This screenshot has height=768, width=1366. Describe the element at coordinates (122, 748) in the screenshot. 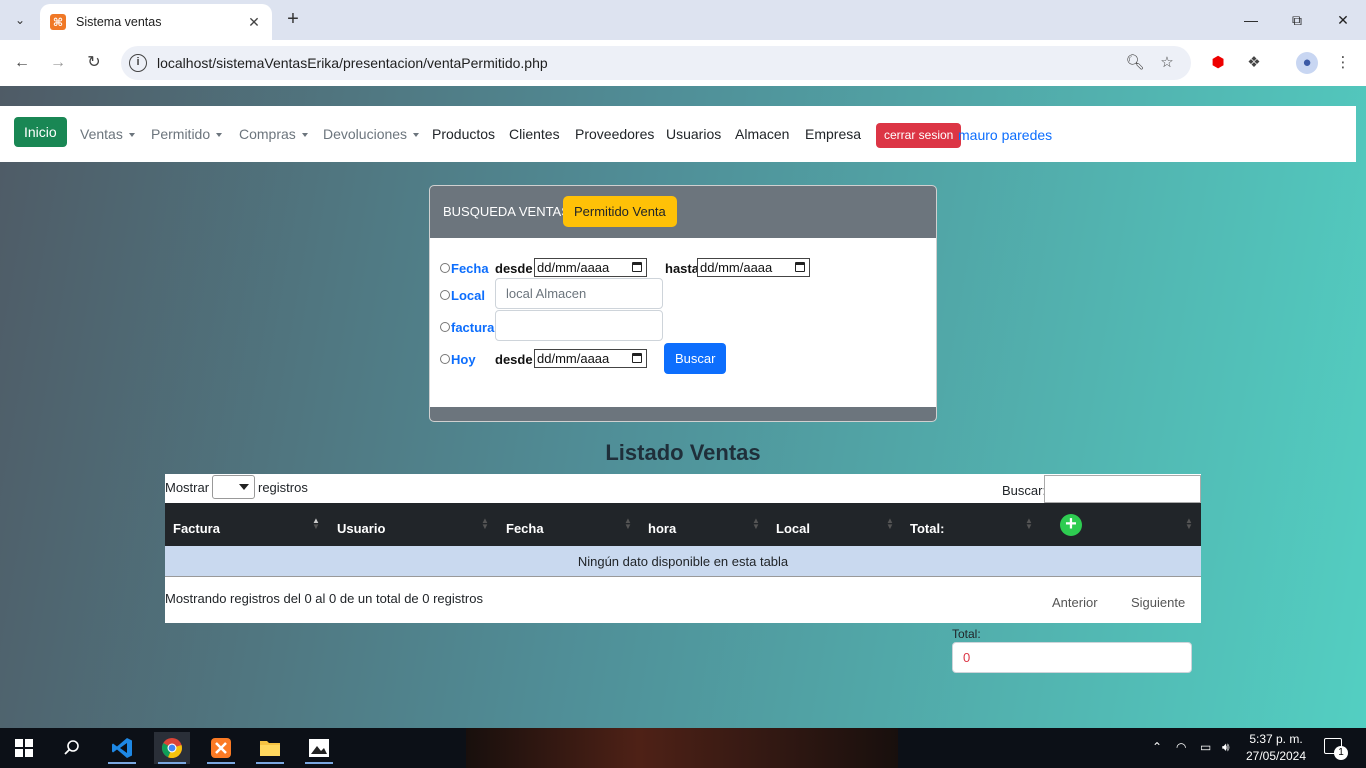

I see `vscode-icon` at that location.